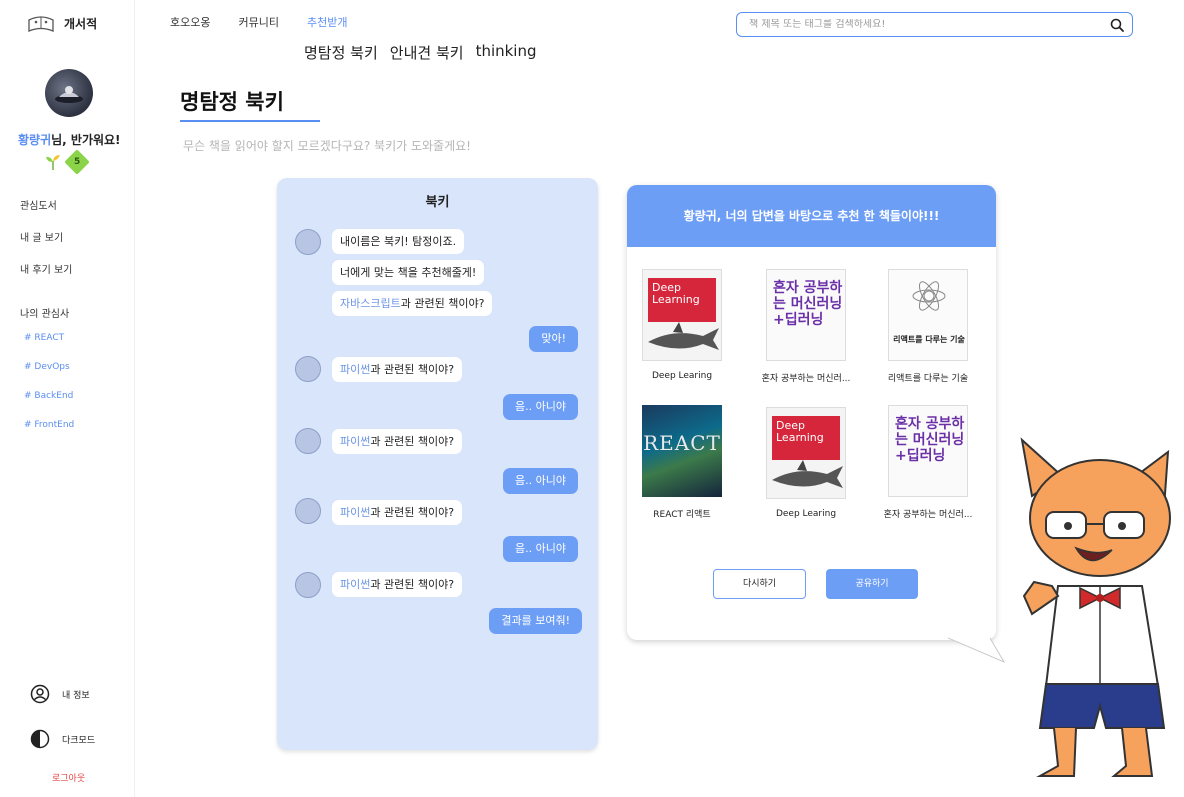  What do you see at coordinates (1117, 25) in the screenshot?
I see `search-icon` at bounding box center [1117, 25].